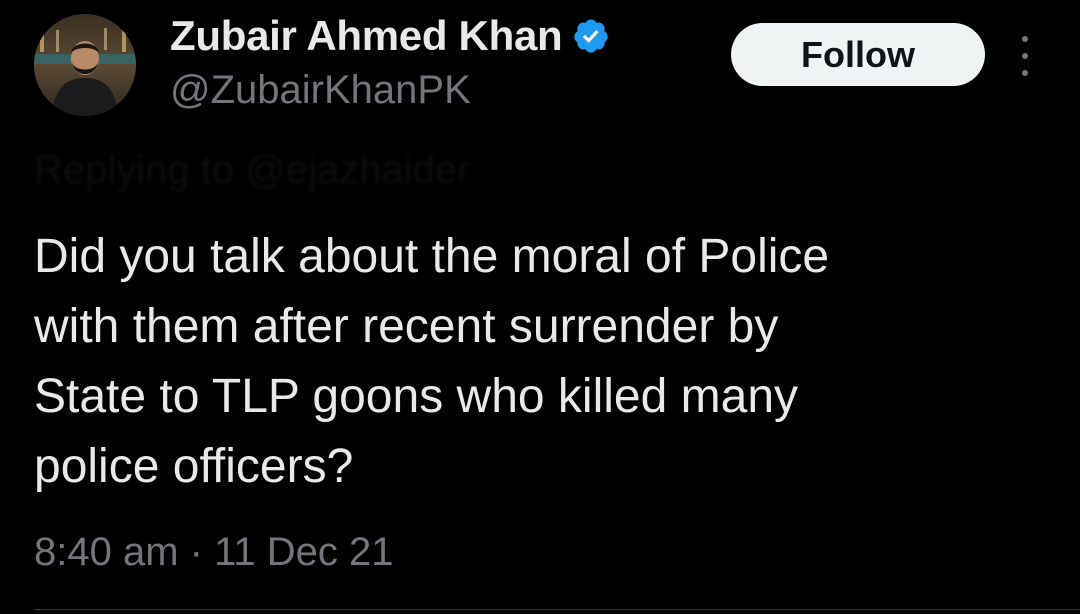  I want to click on author-info: Zubair Ahmed Khan @ZubairKhanPK, so click(390, 61).